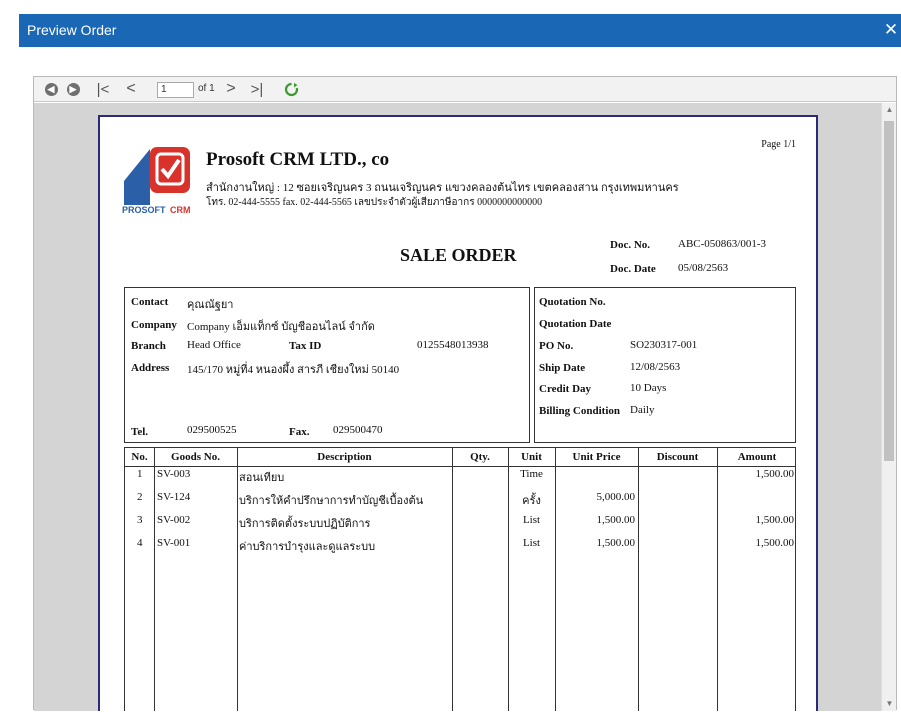 This screenshot has width=901, height=713. I want to click on row-no: 1, so click(140, 474).